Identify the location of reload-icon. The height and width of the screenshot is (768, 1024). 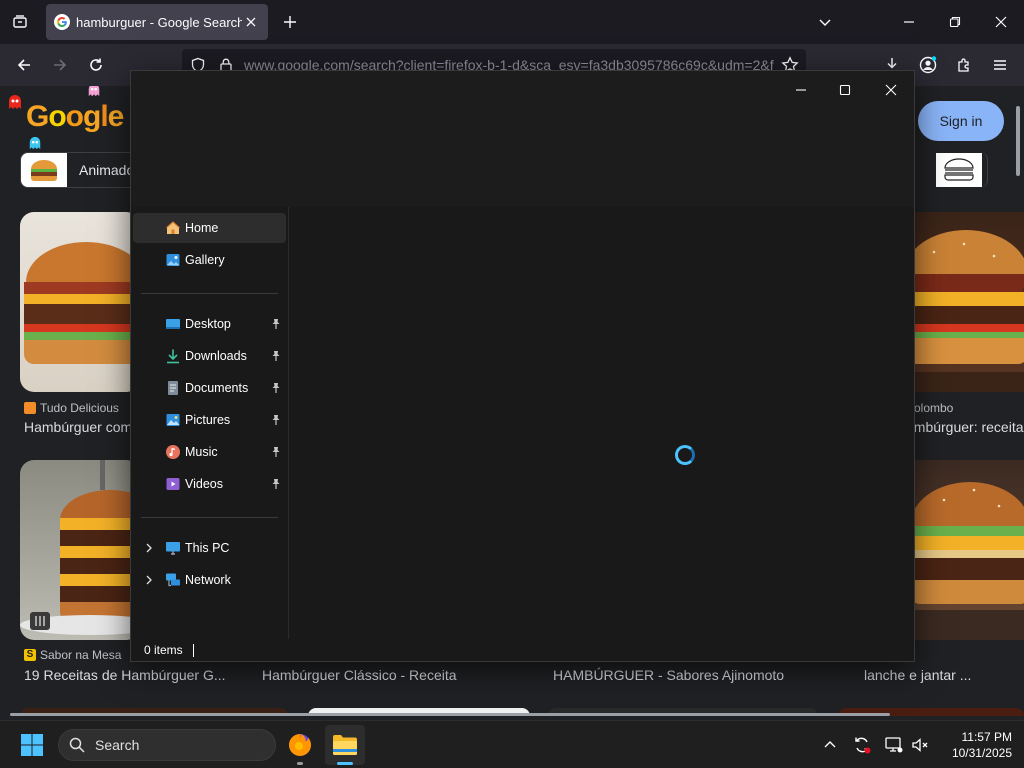
(96, 64).